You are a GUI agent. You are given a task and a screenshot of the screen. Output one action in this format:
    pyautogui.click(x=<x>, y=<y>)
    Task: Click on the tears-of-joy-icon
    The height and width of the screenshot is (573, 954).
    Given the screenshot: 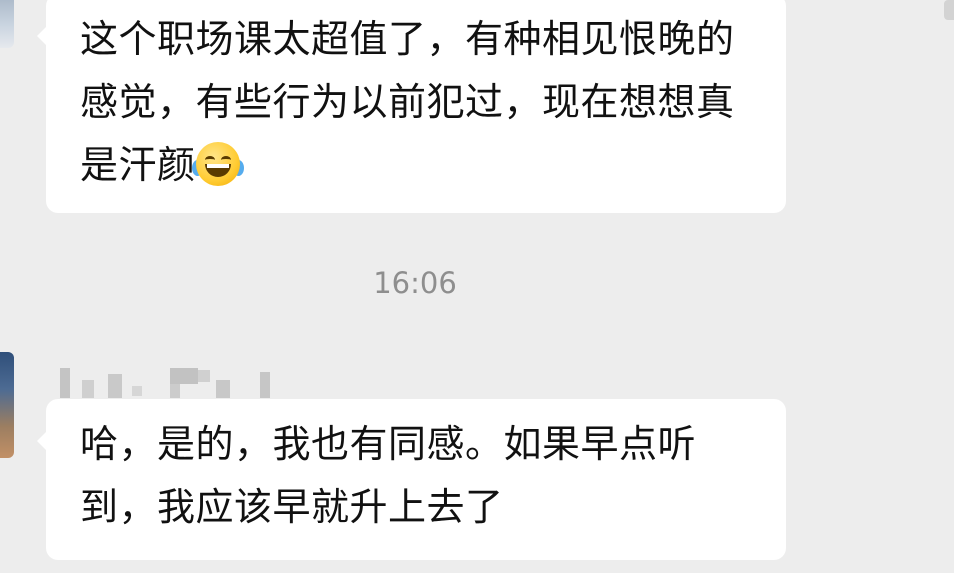 What is the action you would take?
    pyautogui.click(x=217, y=164)
    